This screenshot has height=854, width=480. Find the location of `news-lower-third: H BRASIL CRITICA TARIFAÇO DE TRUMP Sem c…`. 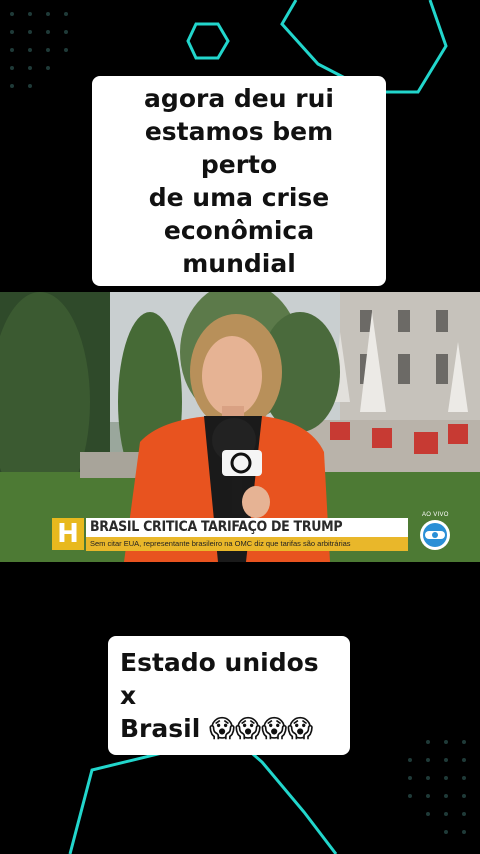

news-lower-third: H BRASIL CRITICA TARIFAÇO DE TRUMP Sem c… is located at coordinates (230, 535).